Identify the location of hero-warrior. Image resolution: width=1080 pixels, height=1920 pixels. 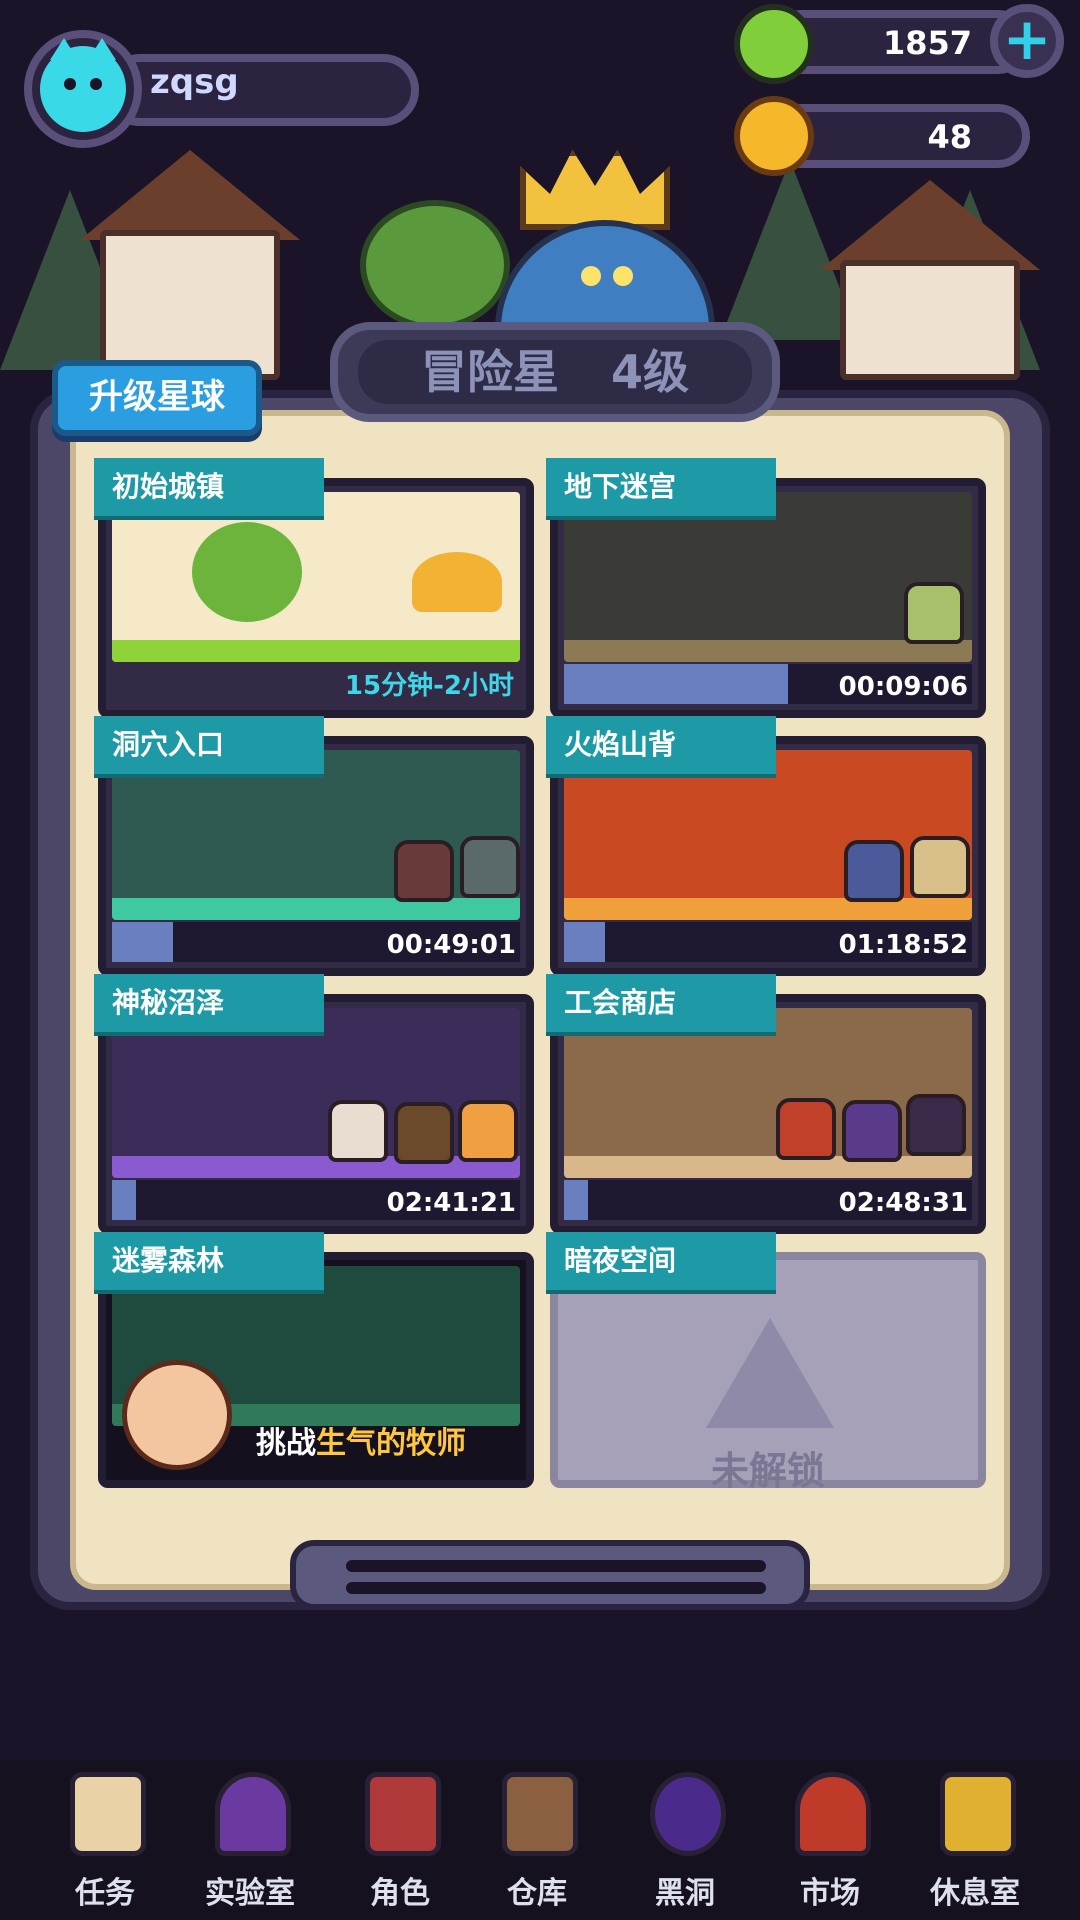
(490, 867).